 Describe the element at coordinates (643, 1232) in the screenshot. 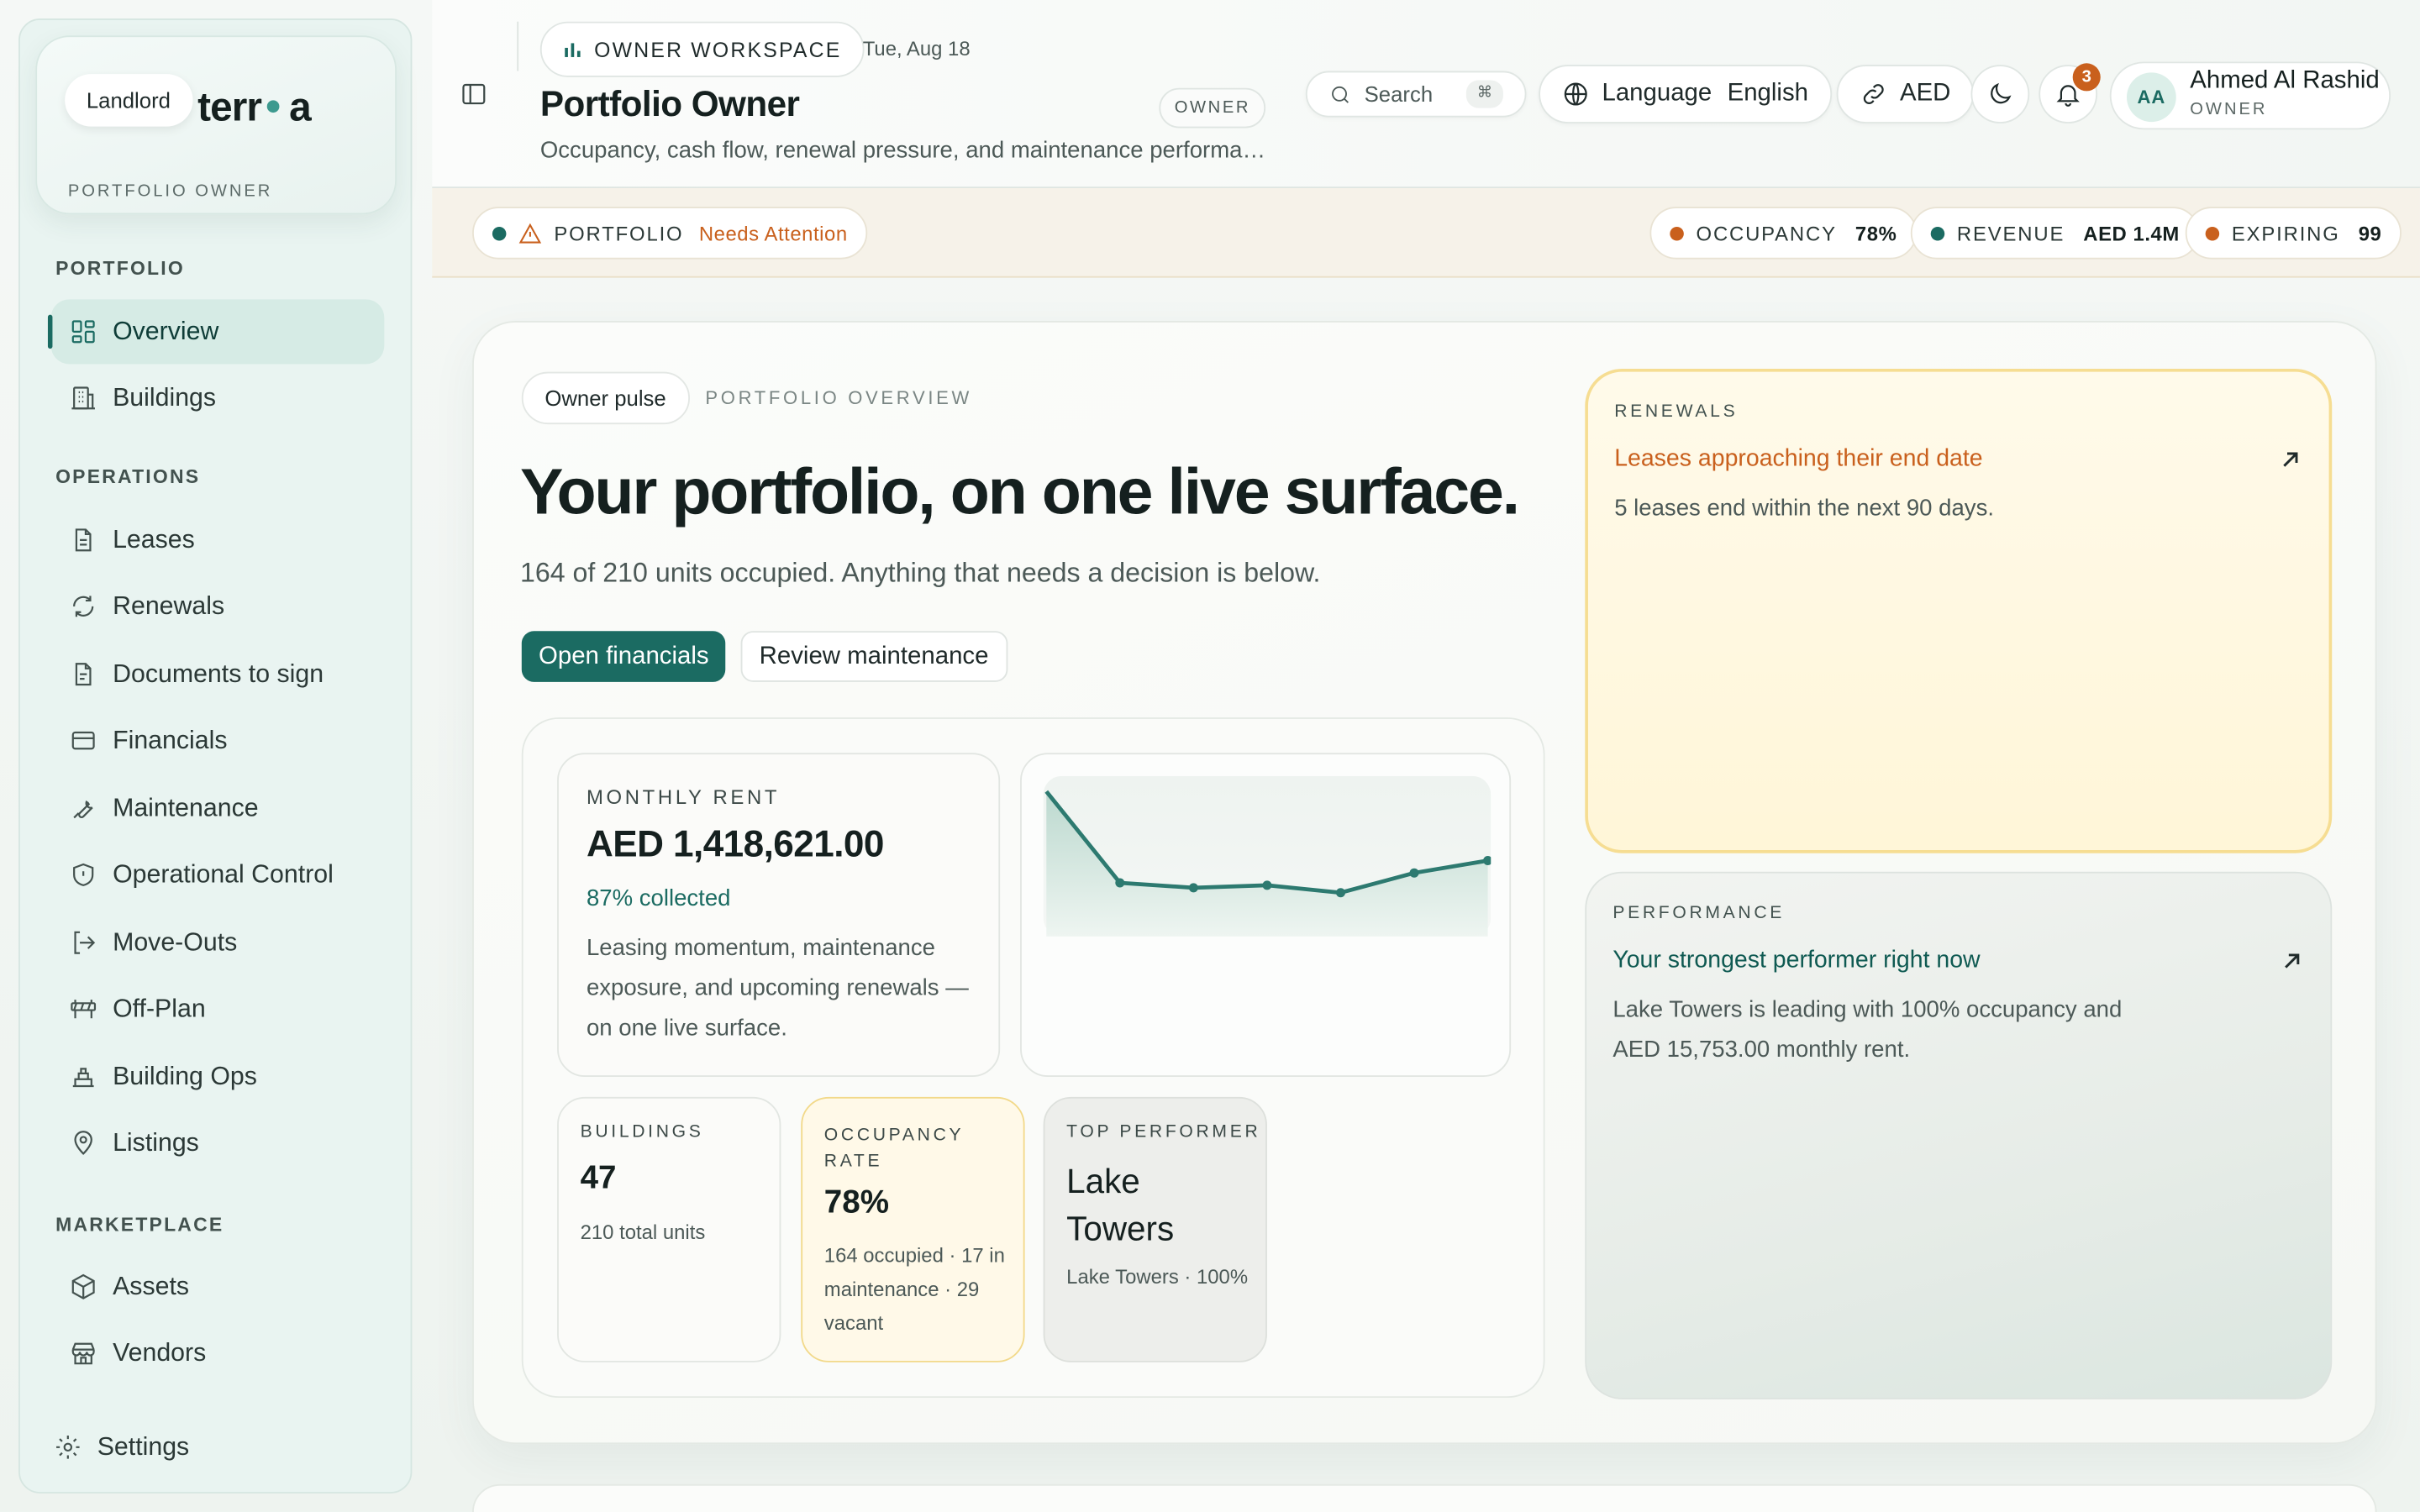

I see `total-units: 210 total units` at that location.